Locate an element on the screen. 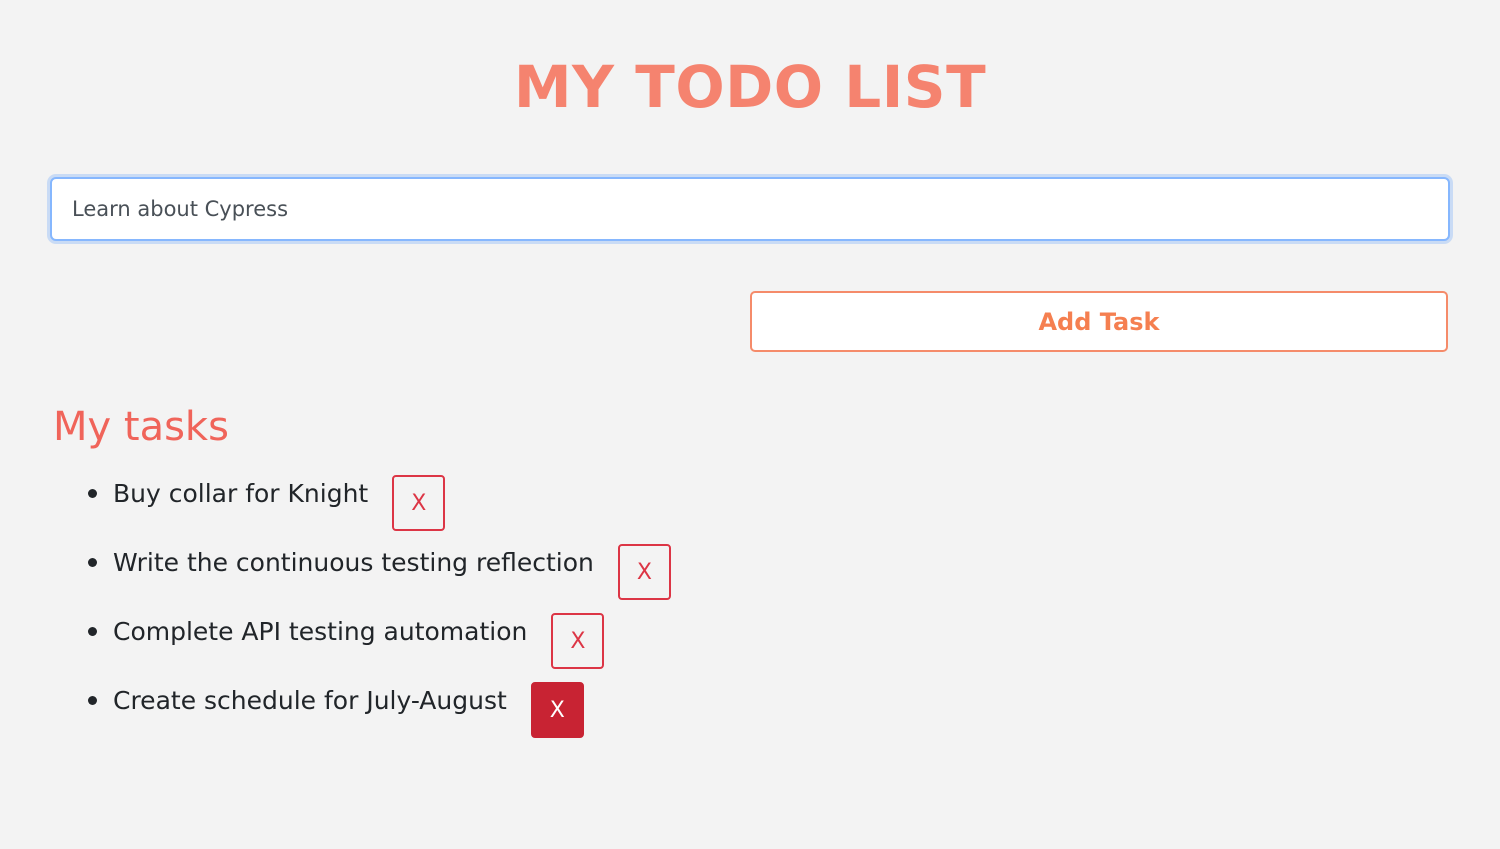 This screenshot has width=1500, height=849. task-item: Buy collar for Knight X is located at coordinates (335, 506).